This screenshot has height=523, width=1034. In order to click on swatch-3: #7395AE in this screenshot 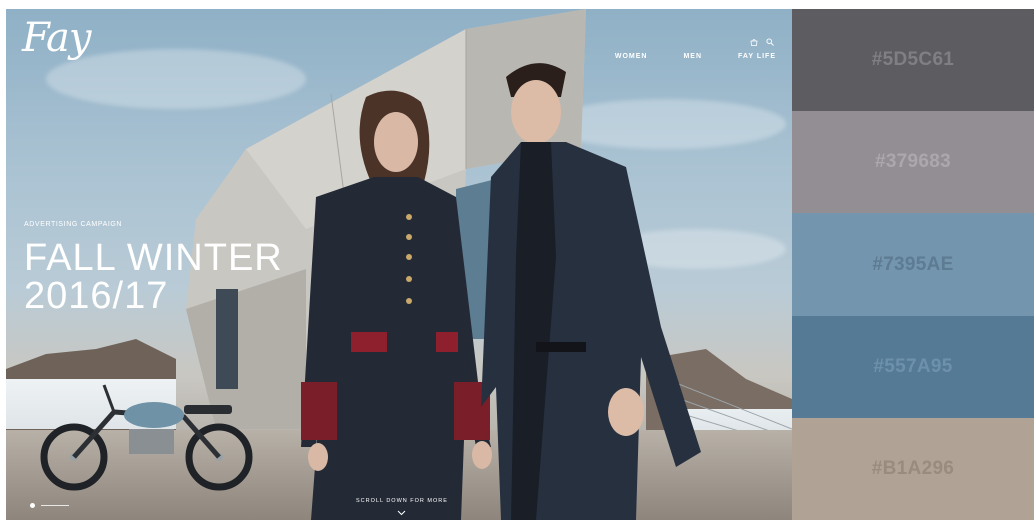, I will do `click(913, 264)`.